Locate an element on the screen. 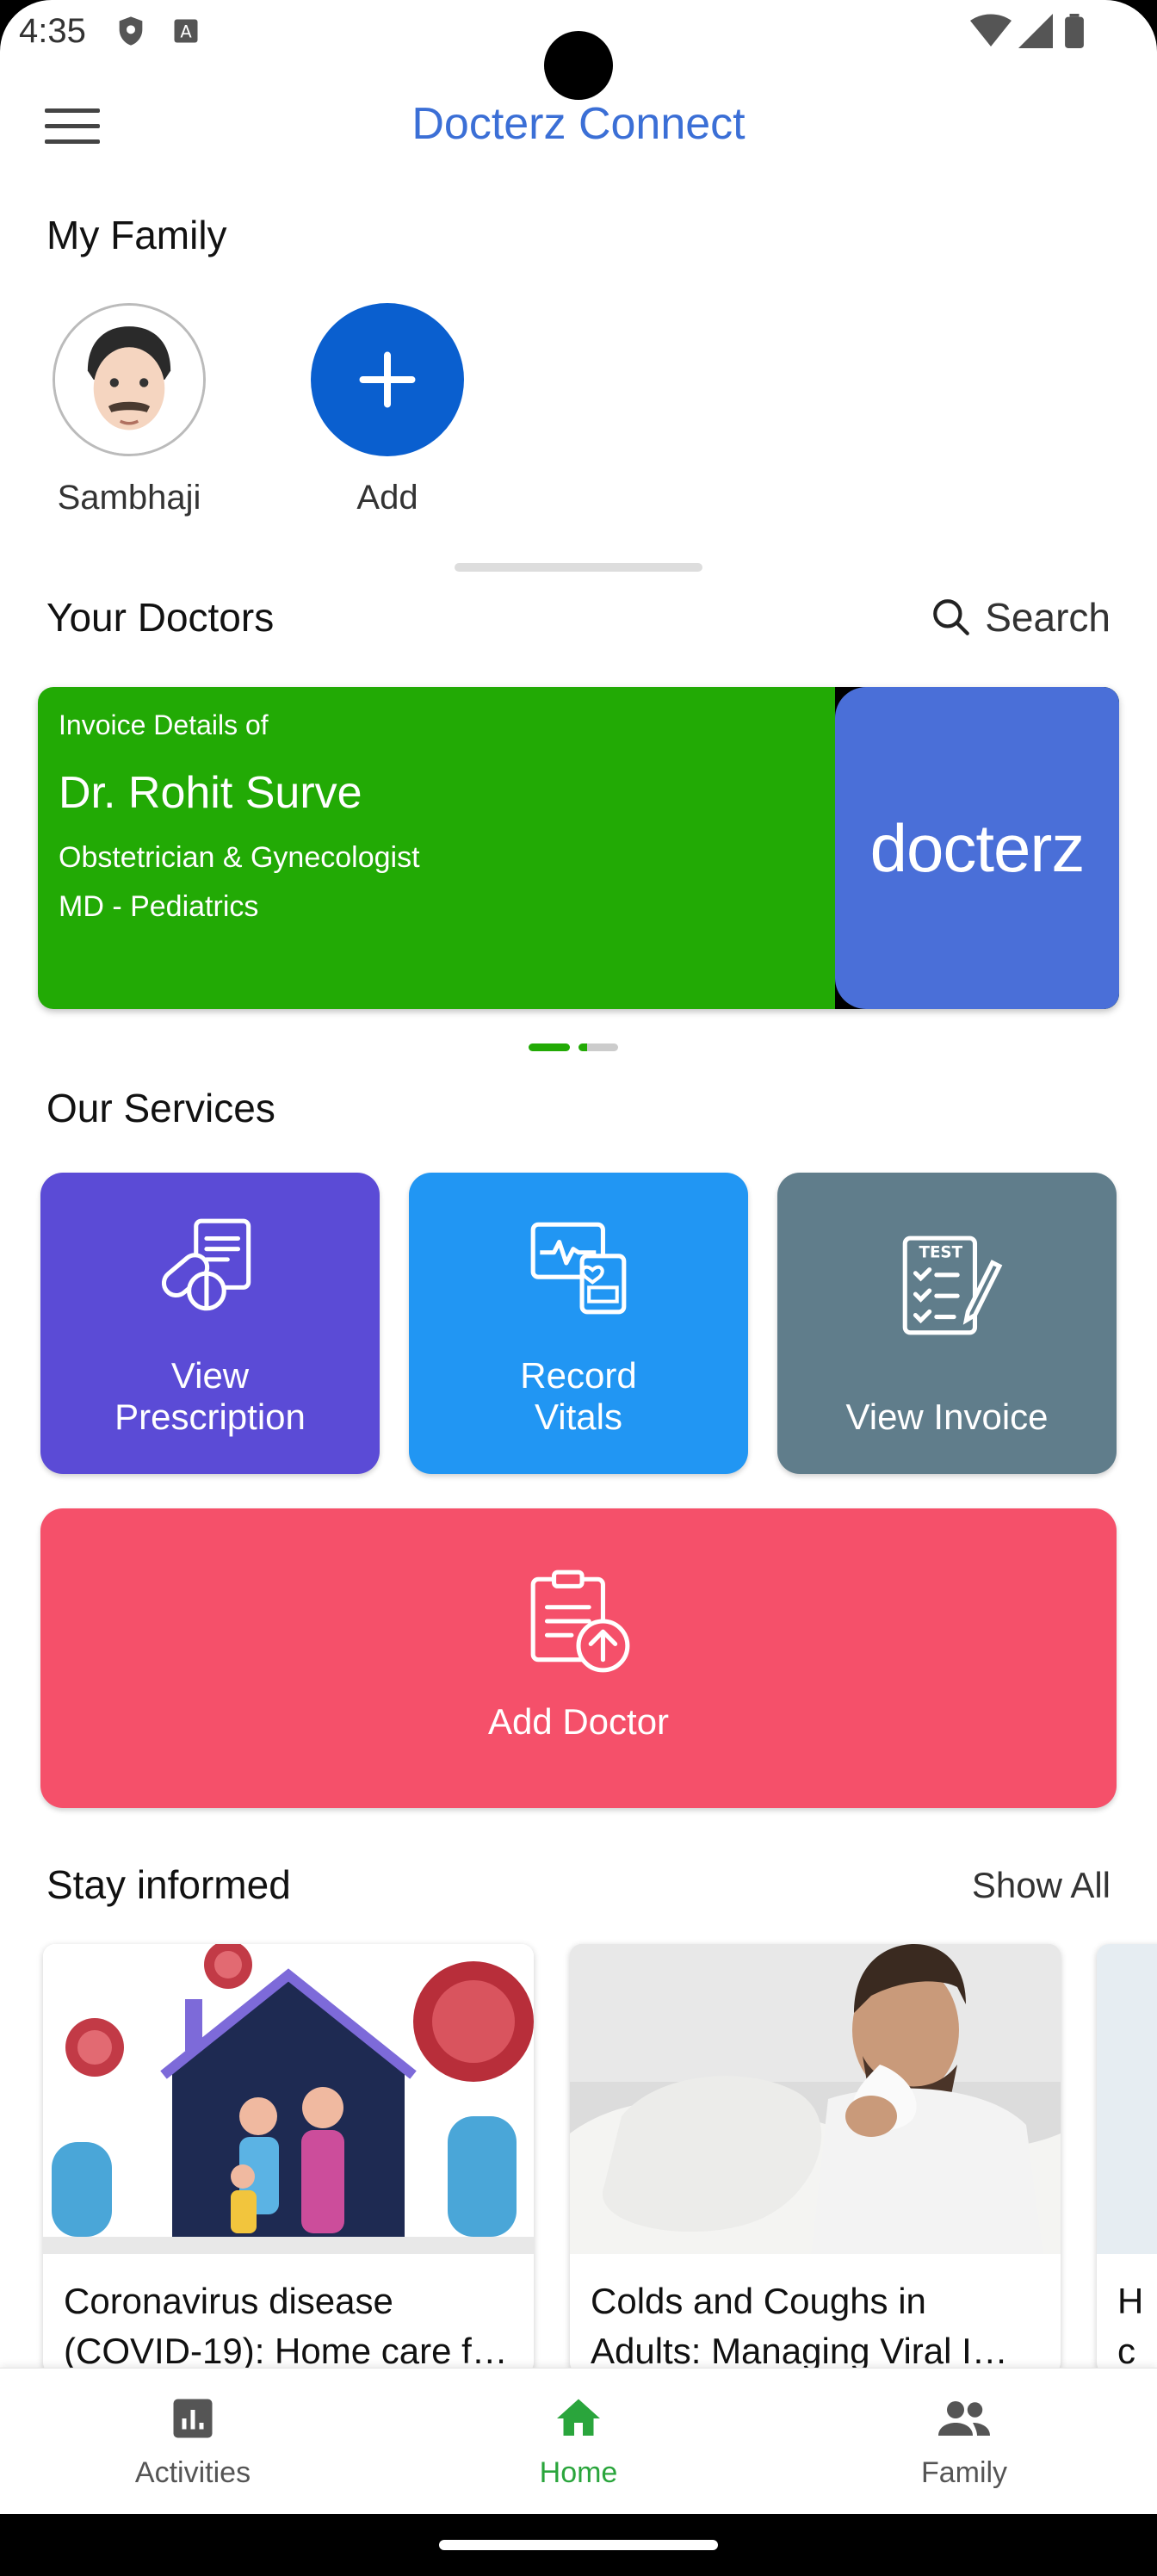 The width and height of the screenshot is (1157, 2576). add-doctor-button: Add Doctor is located at coordinates (579, 1658).